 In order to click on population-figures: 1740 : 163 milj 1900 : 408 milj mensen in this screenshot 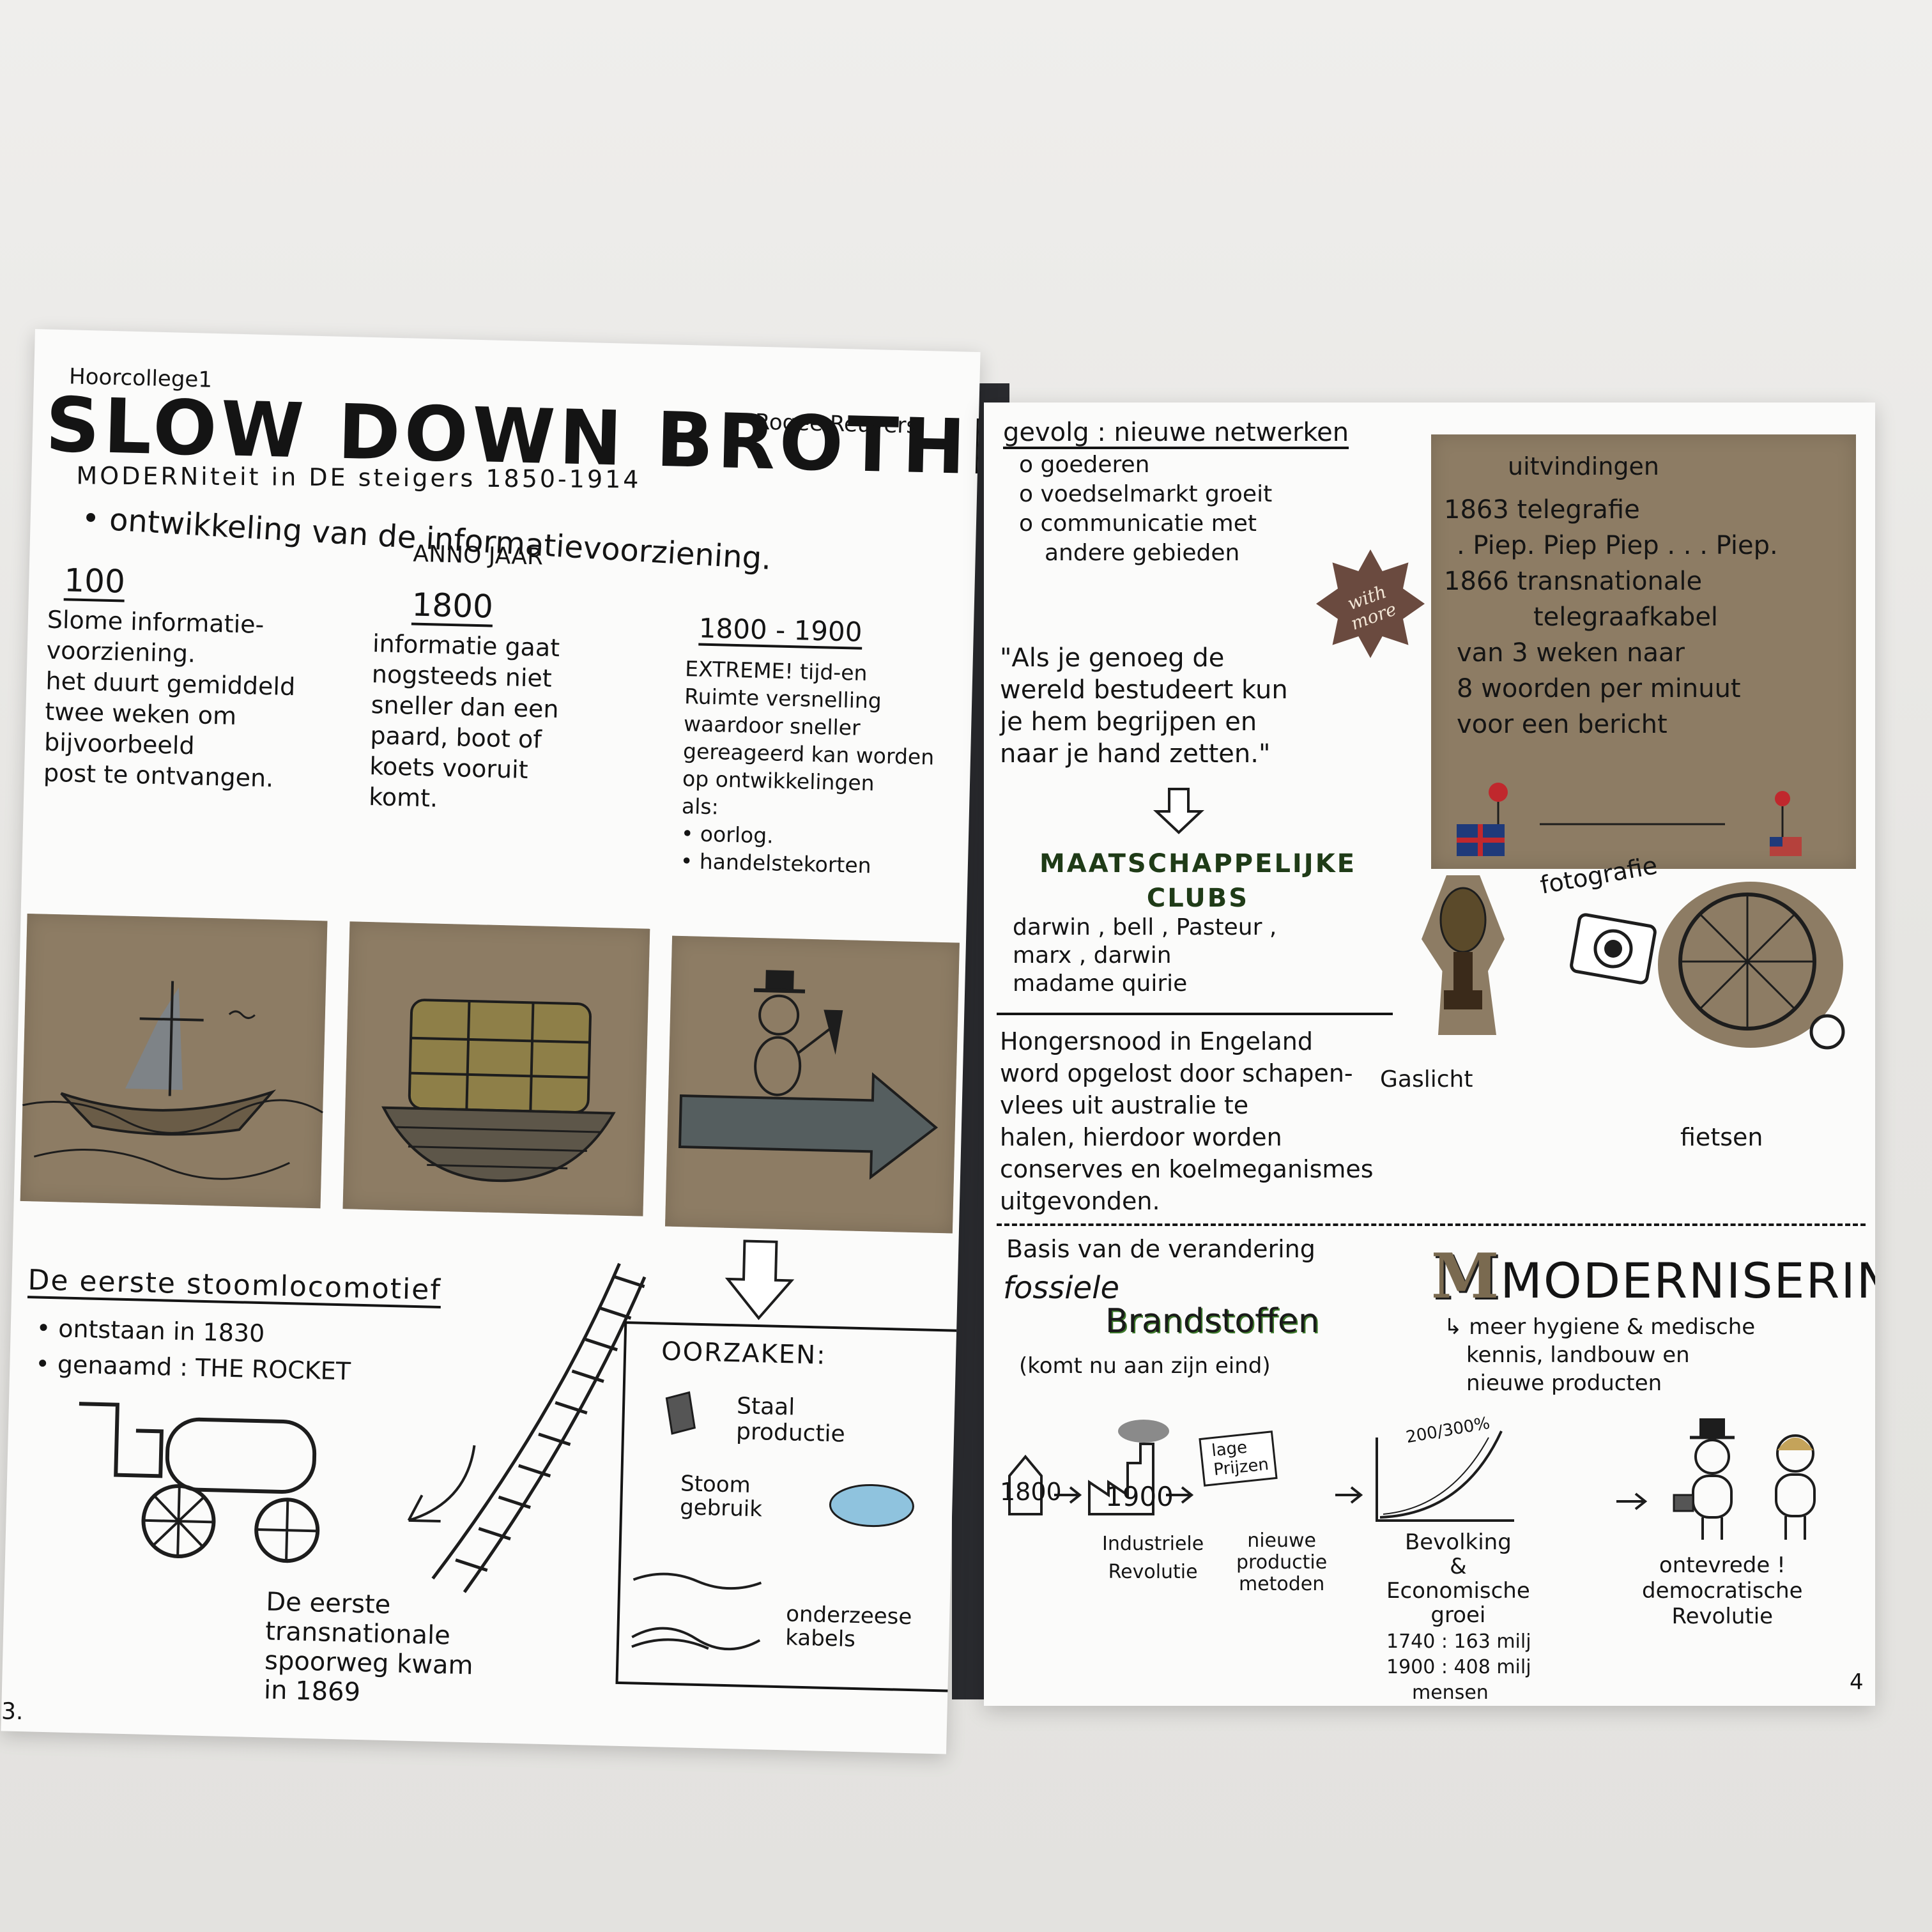, I will do `click(1458, 1667)`.